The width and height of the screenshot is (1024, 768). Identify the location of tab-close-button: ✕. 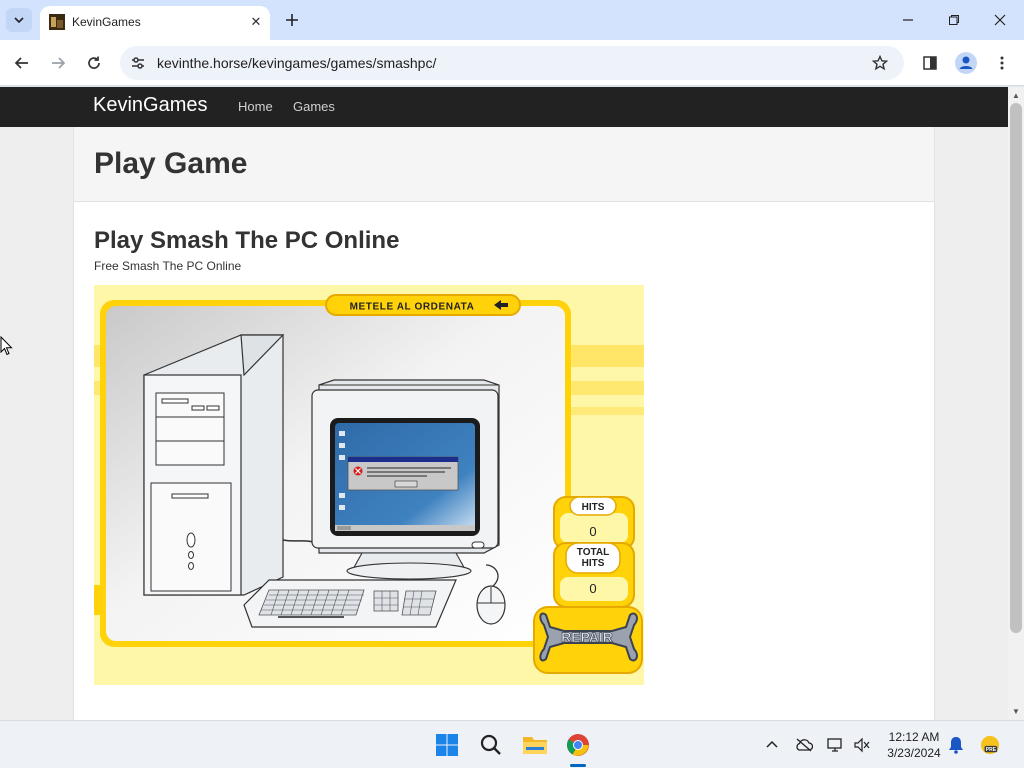
(256, 22).